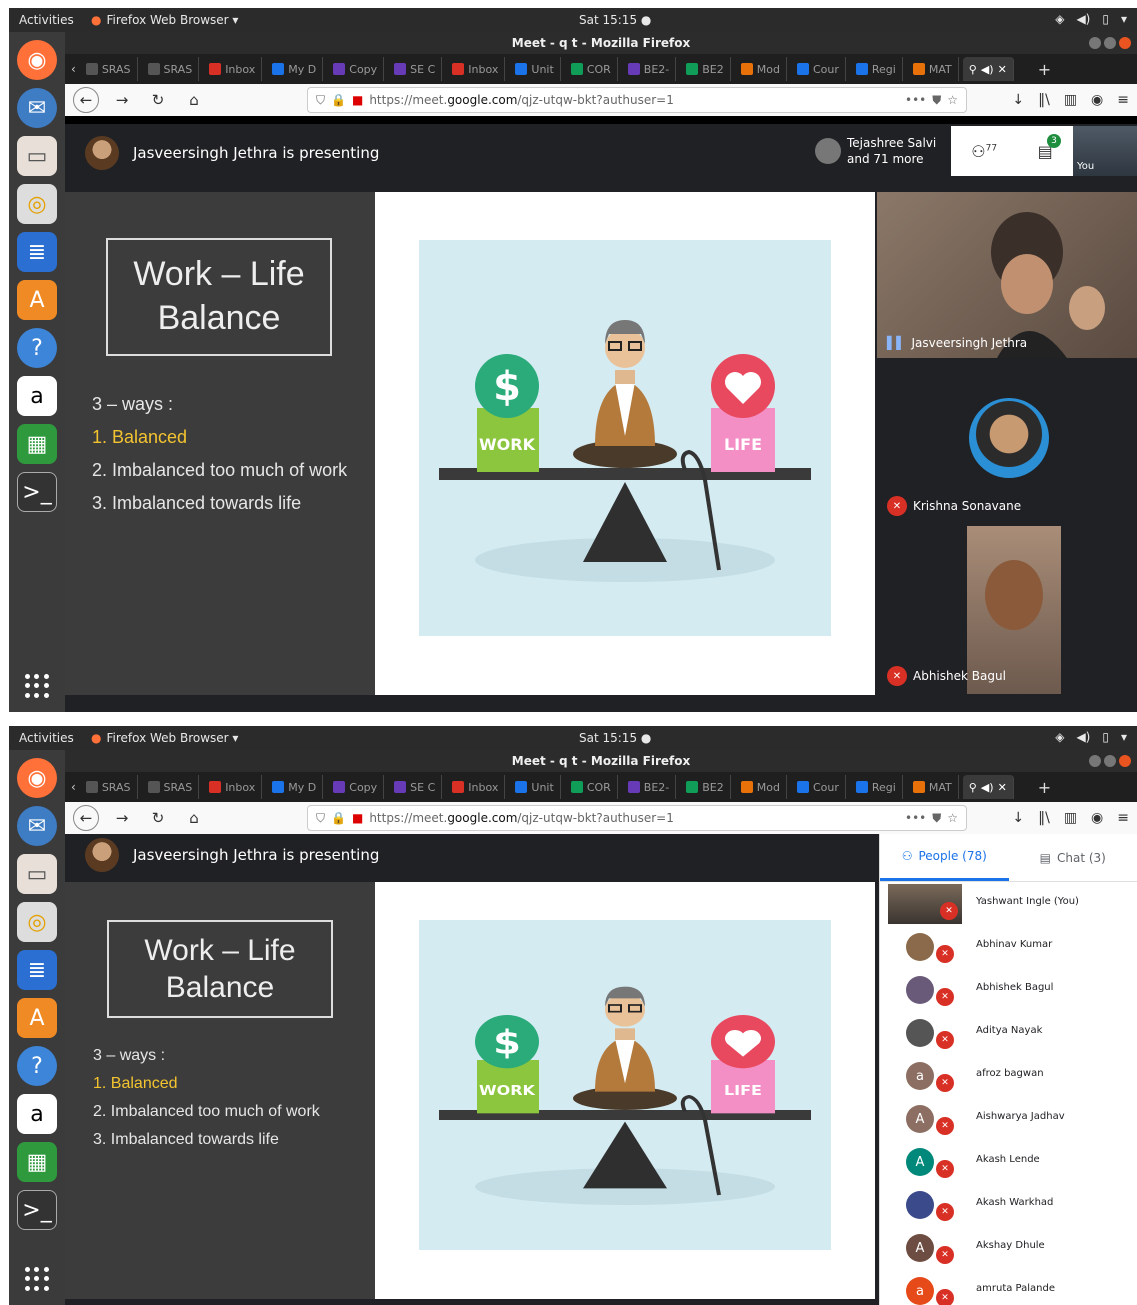  What do you see at coordinates (1008, 946) in the screenshot?
I see `list-item: ✕ Abhinav Kumar` at bounding box center [1008, 946].